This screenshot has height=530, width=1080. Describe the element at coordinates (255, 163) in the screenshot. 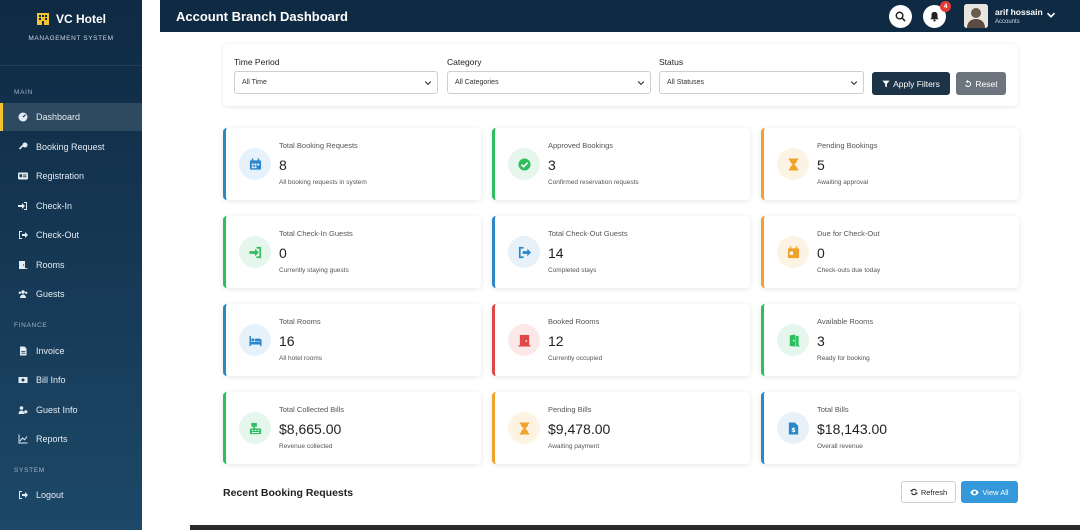

I see `calendar-icon` at that location.